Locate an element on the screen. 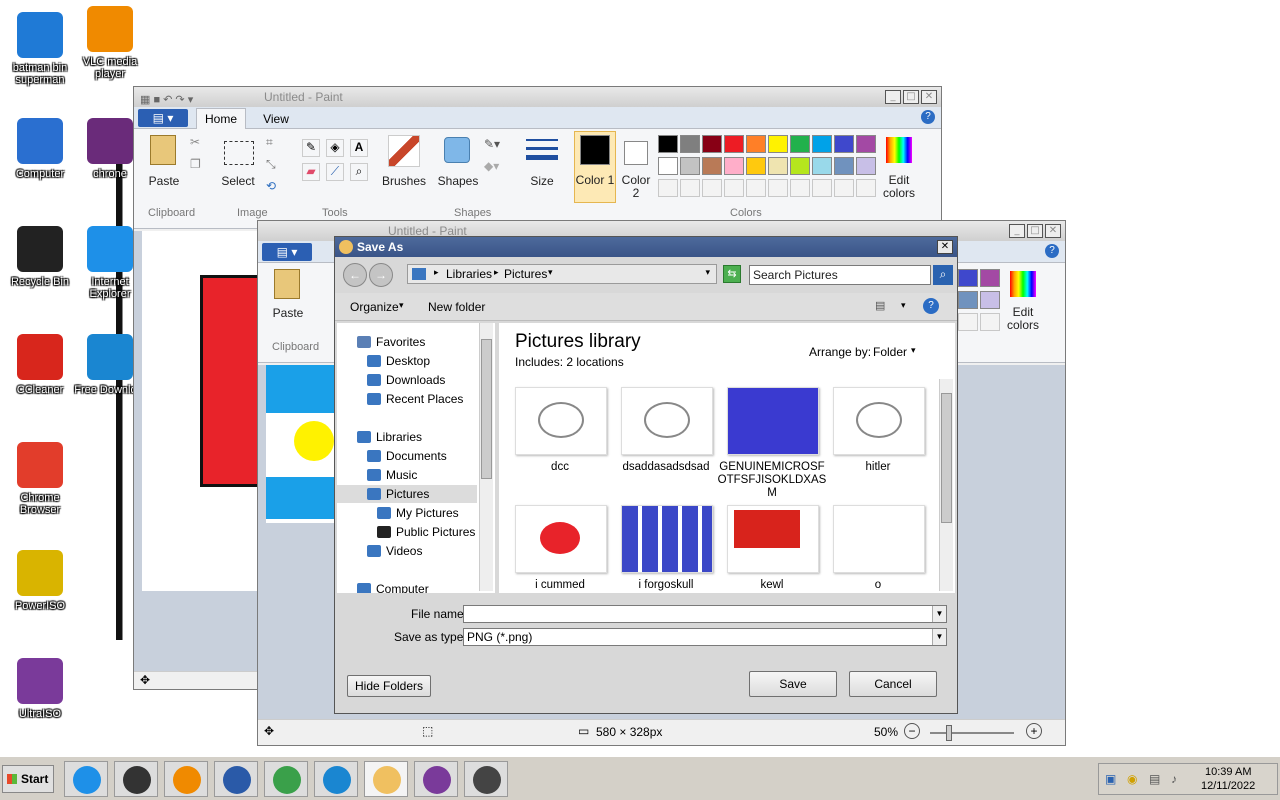 This screenshot has width=1280, height=800. file-name-dropdown-icon: ▼ is located at coordinates (939, 614).